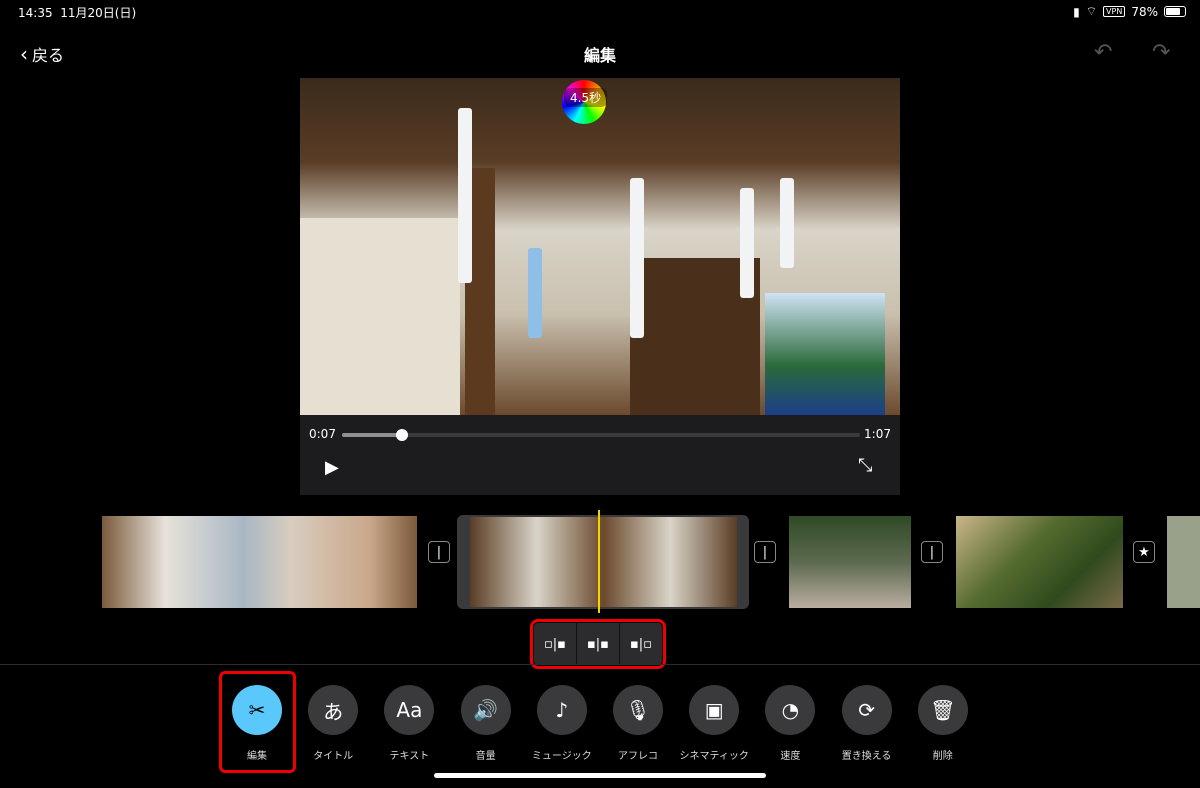 The image size is (1200, 788). What do you see at coordinates (865, 465) in the screenshot?
I see `fullscreen-icon: ⤡` at bounding box center [865, 465].